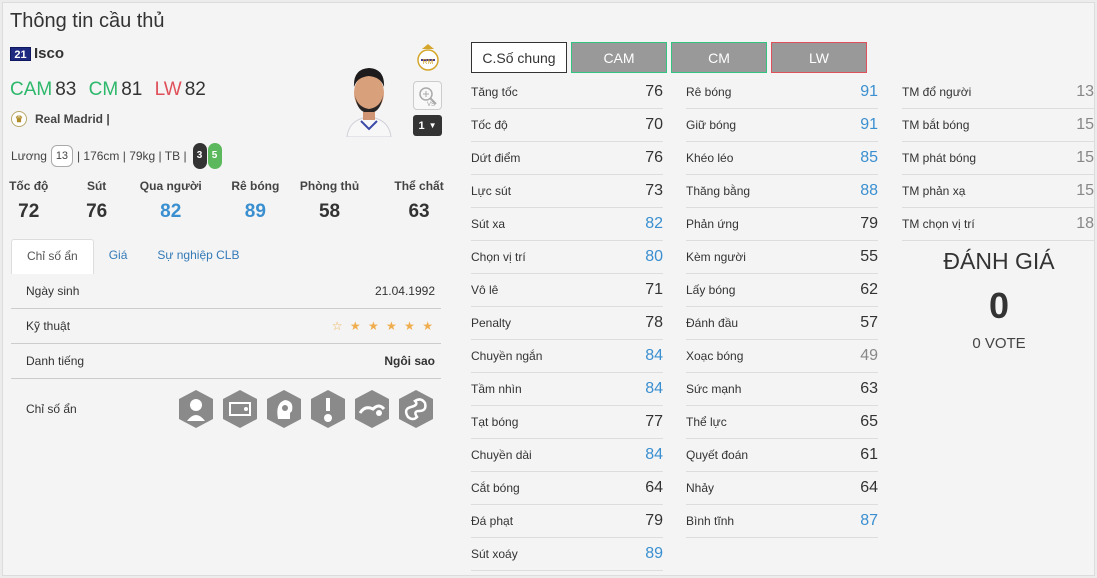 Image resolution: width=1097 pixels, height=578 pixels. What do you see at coordinates (716, 257) in the screenshot?
I see `stat-label: Kèm người` at bounding box center [716, 257].